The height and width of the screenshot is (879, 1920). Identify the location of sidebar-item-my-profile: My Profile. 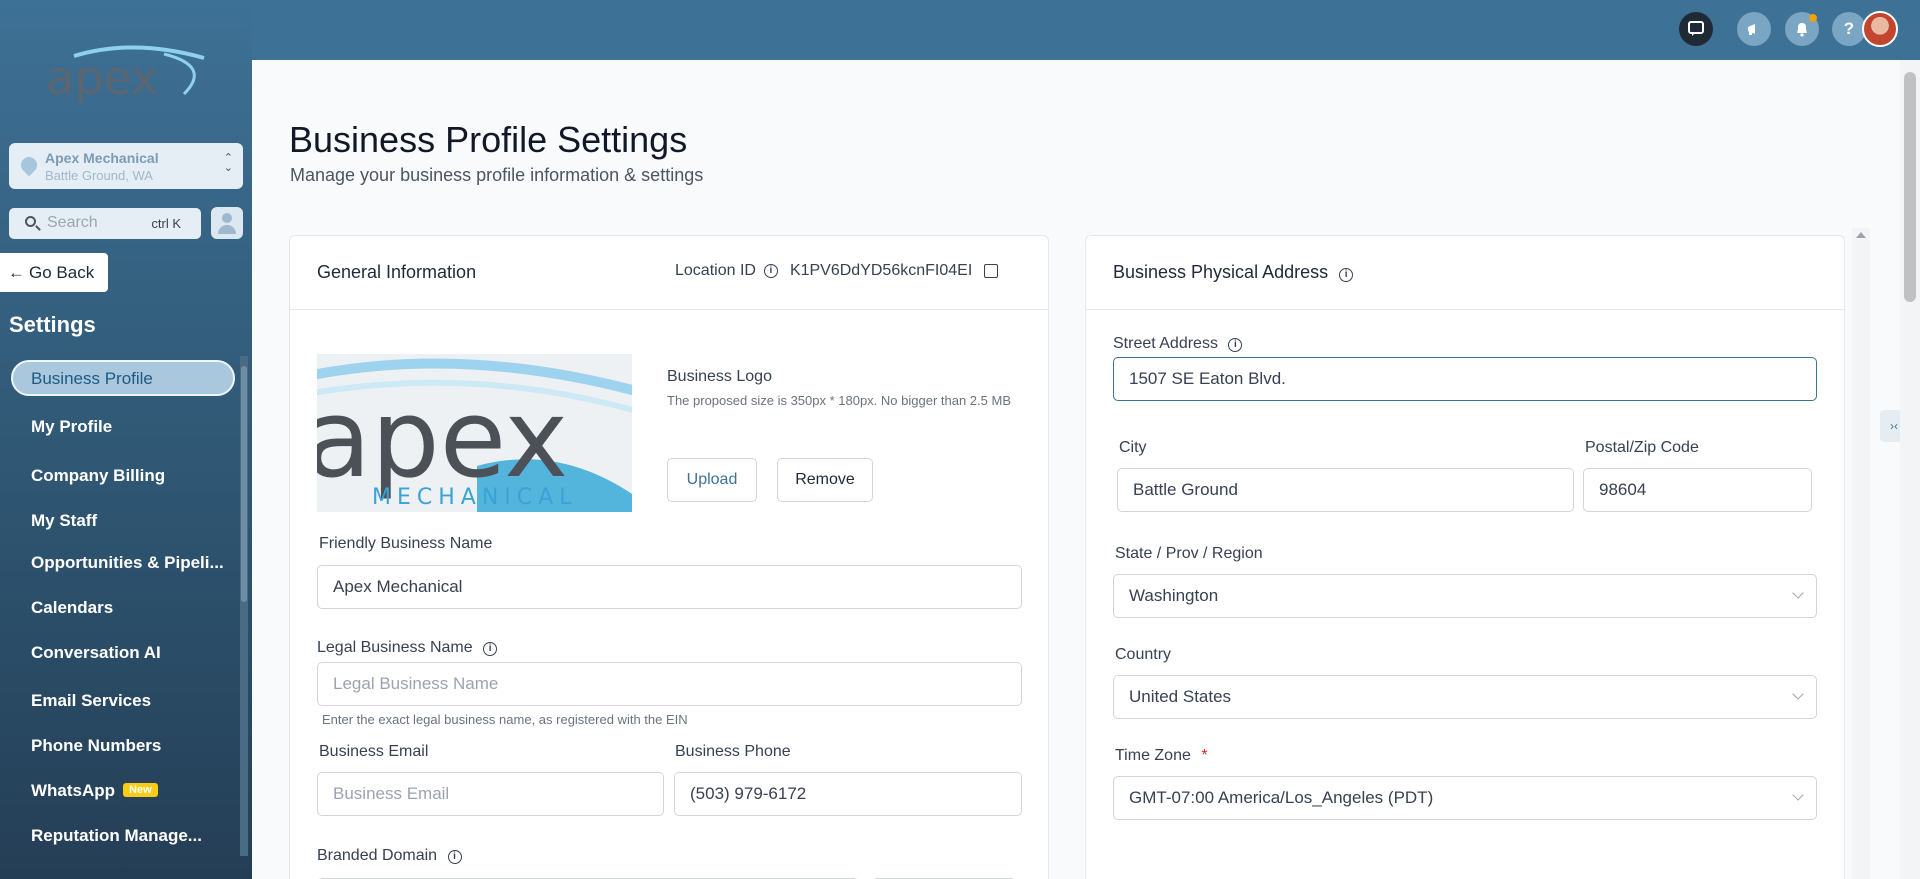
(71, 427).